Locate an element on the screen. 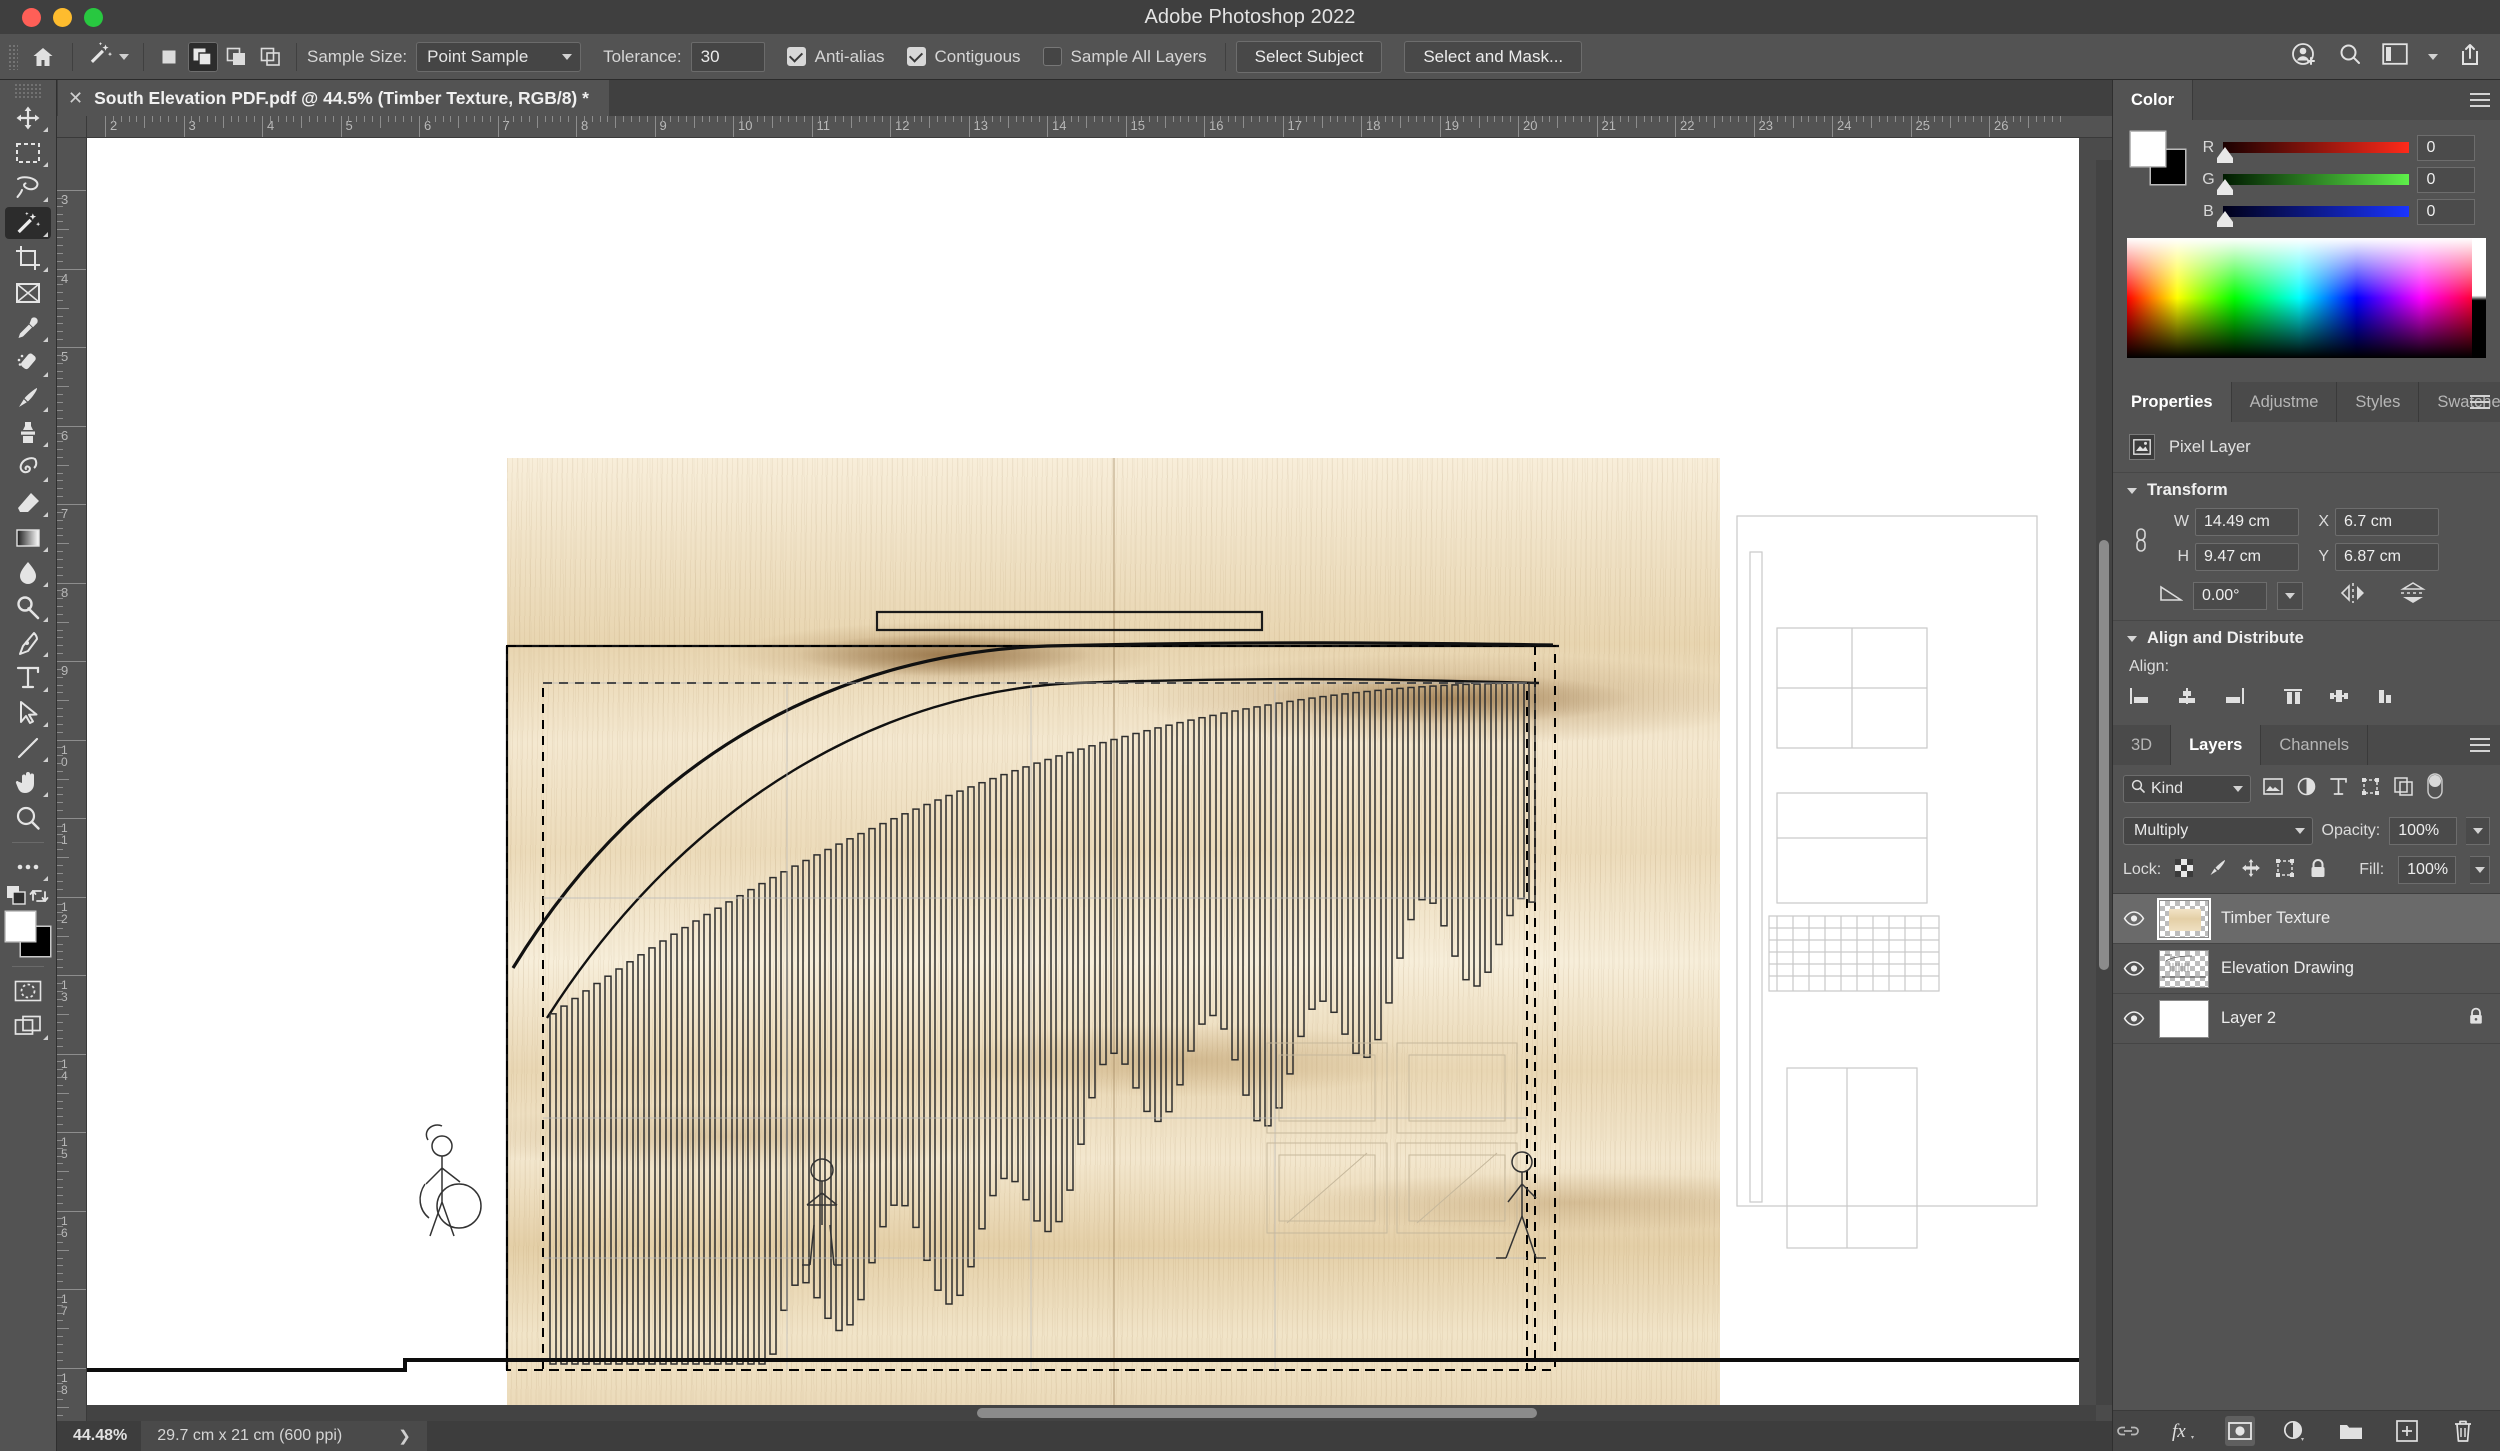 This screenshot has height=1451, width=2500. tools-panel-grip is located at coordinates (28, 91).